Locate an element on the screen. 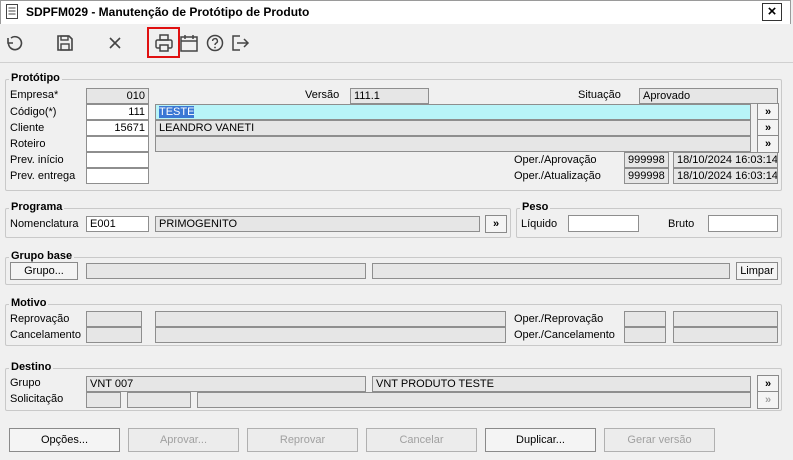  cancelamento-desc-field is located at coordinates (330, 335).